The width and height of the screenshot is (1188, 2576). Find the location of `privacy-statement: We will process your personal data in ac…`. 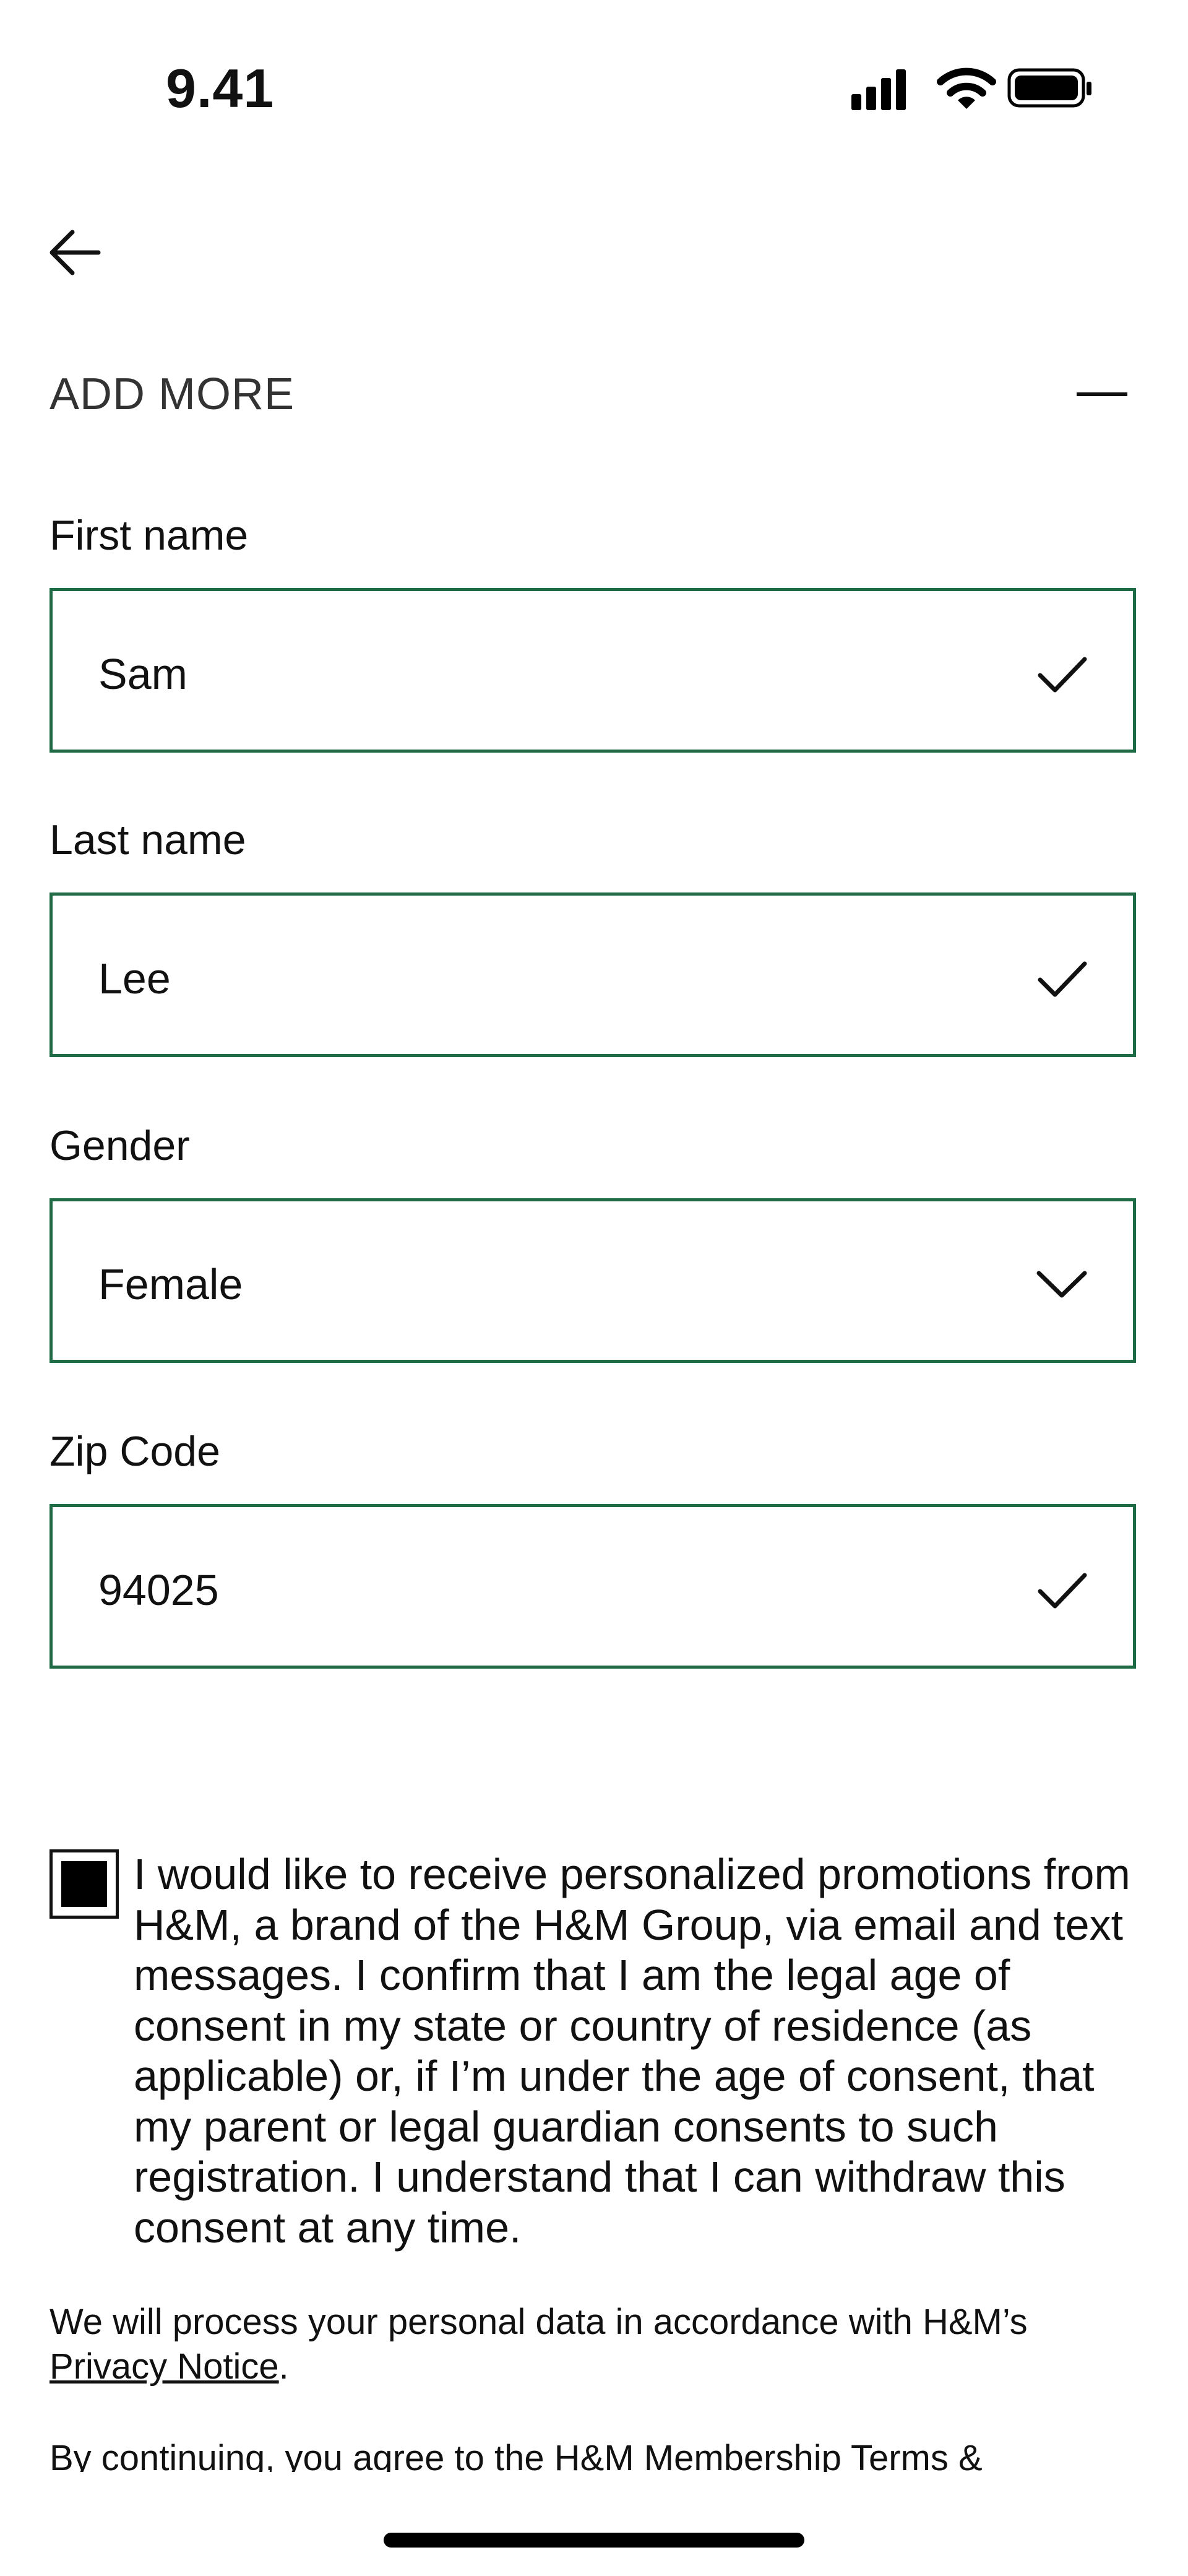

privacy-statement: We will process your personal data in ac… is located at coordinates (600, 2344).